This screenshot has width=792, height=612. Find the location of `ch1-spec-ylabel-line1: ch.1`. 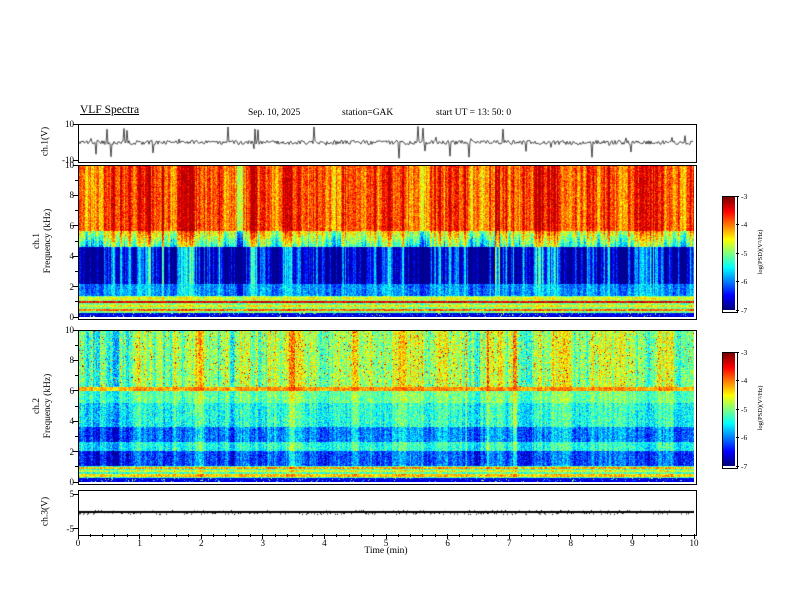

ch1-spec-ylabel-line1: ch.1 is located at coordinates (37, 241).